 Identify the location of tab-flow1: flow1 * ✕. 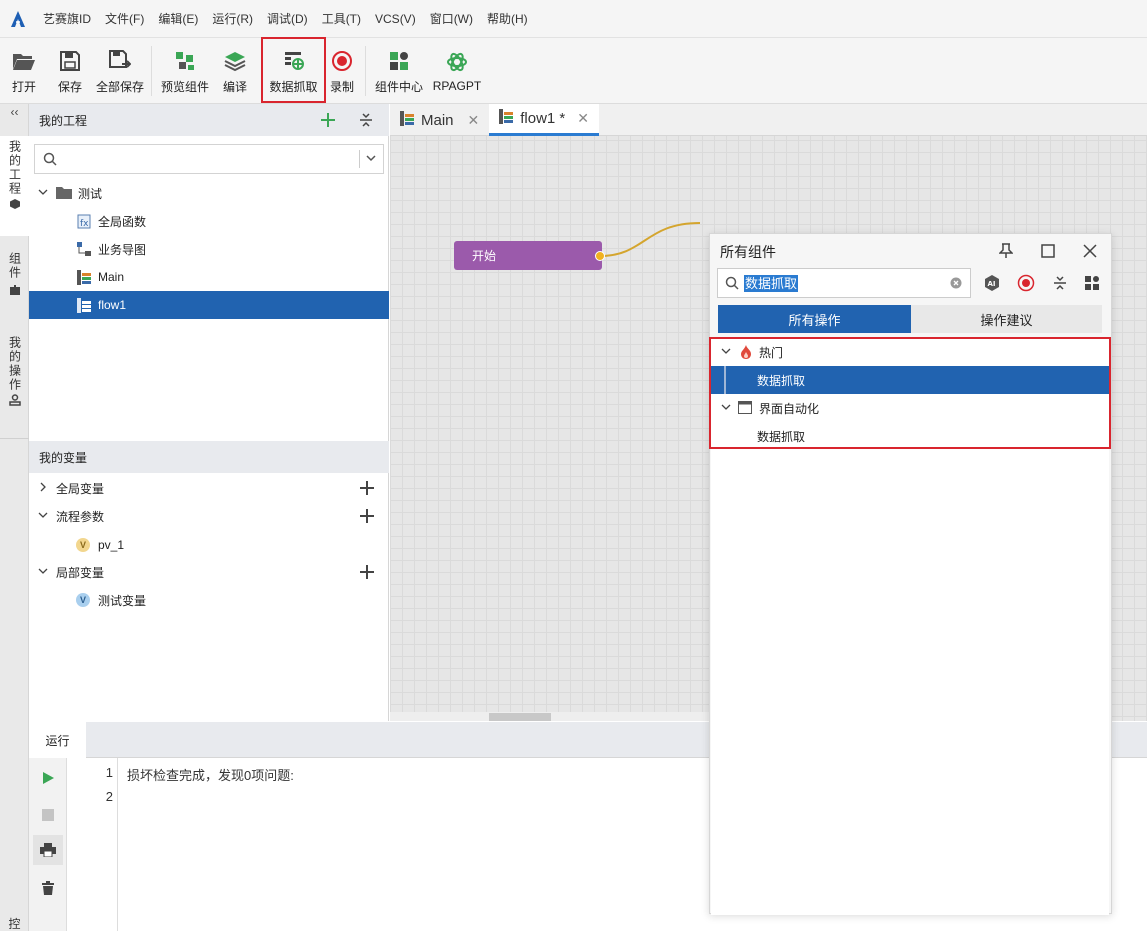
(544, 120).